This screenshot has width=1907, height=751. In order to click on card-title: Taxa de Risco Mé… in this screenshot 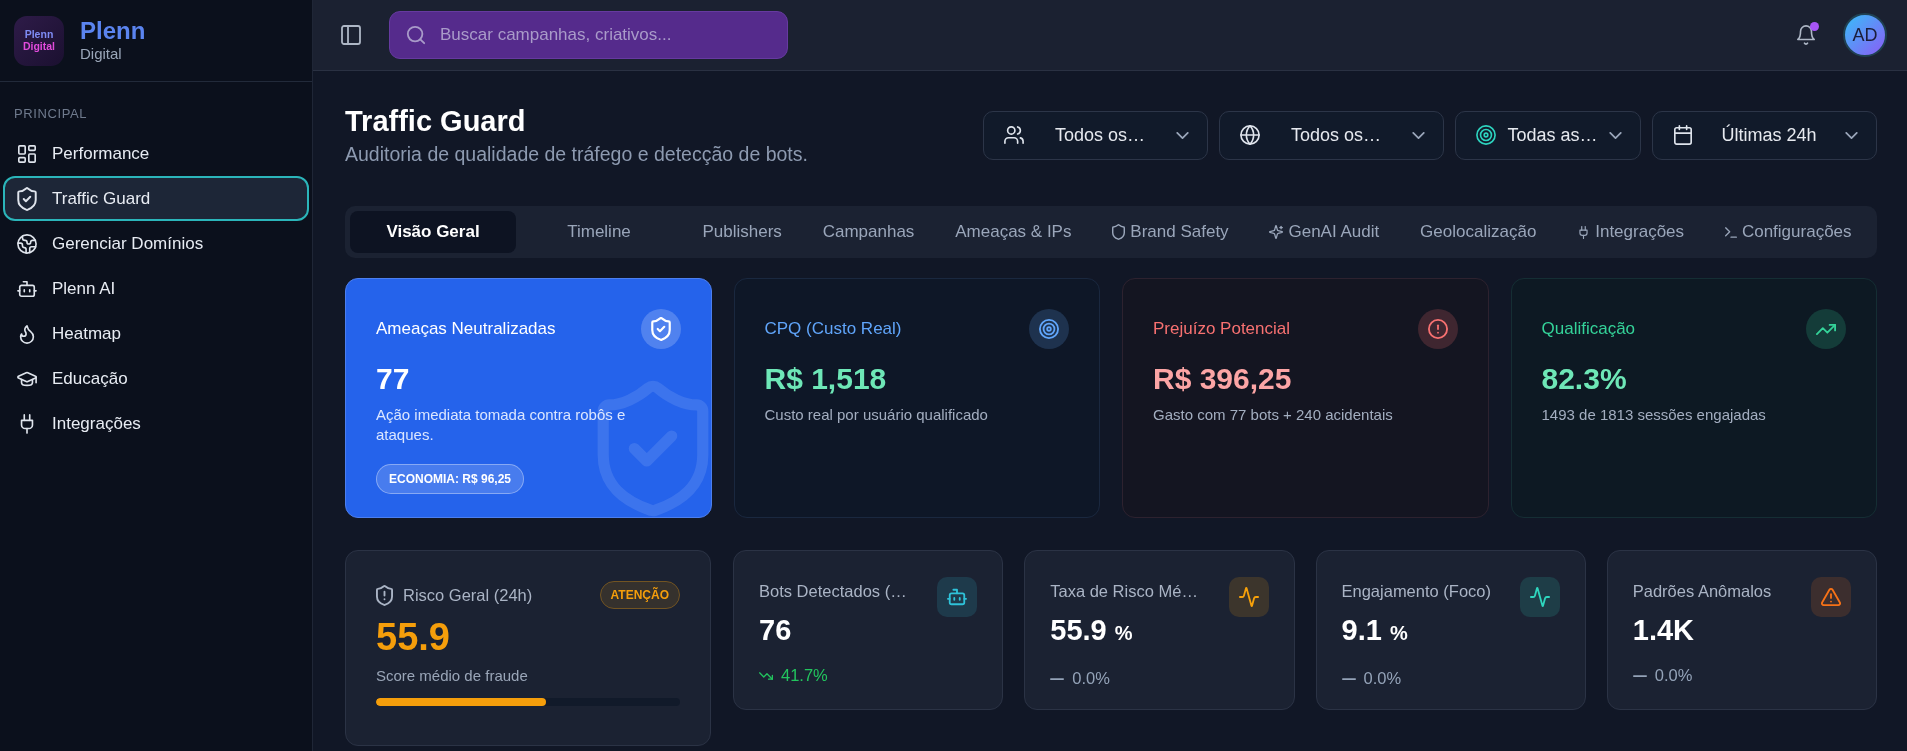, I will do `click(1124, 592)`.